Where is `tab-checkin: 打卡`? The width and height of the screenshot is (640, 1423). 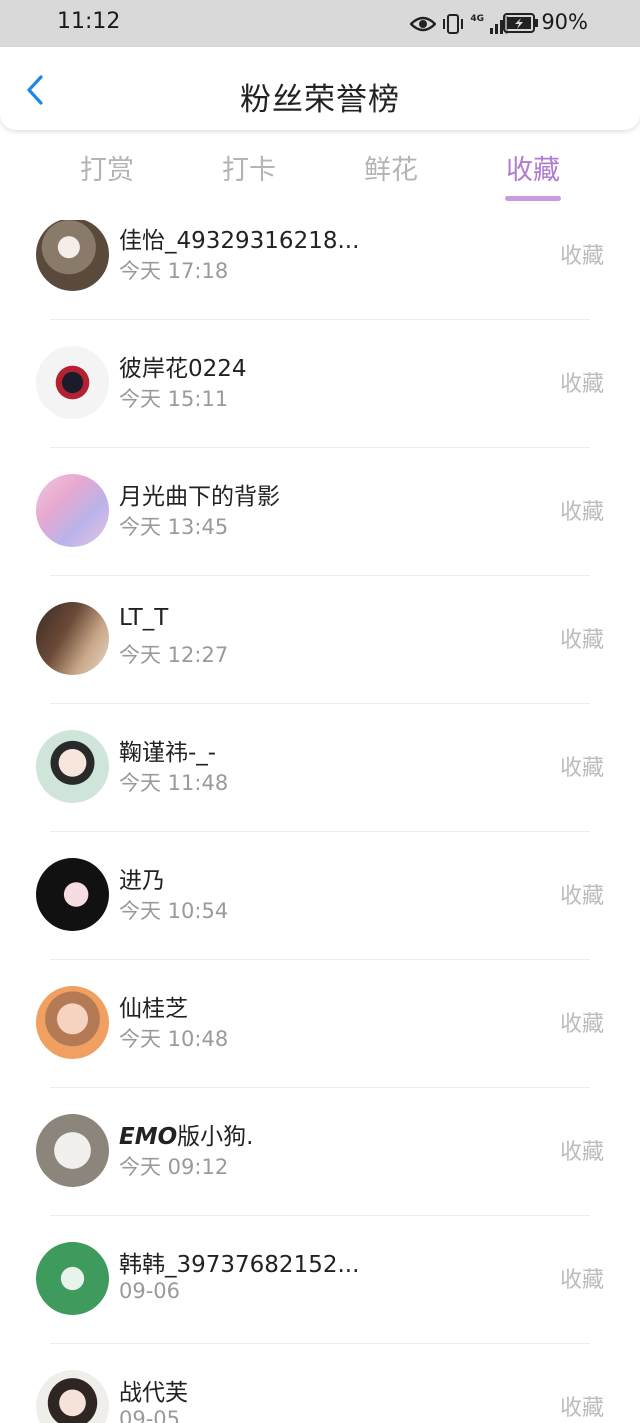
tab-checkin: 打卡 is located at coordinates (249, 167).